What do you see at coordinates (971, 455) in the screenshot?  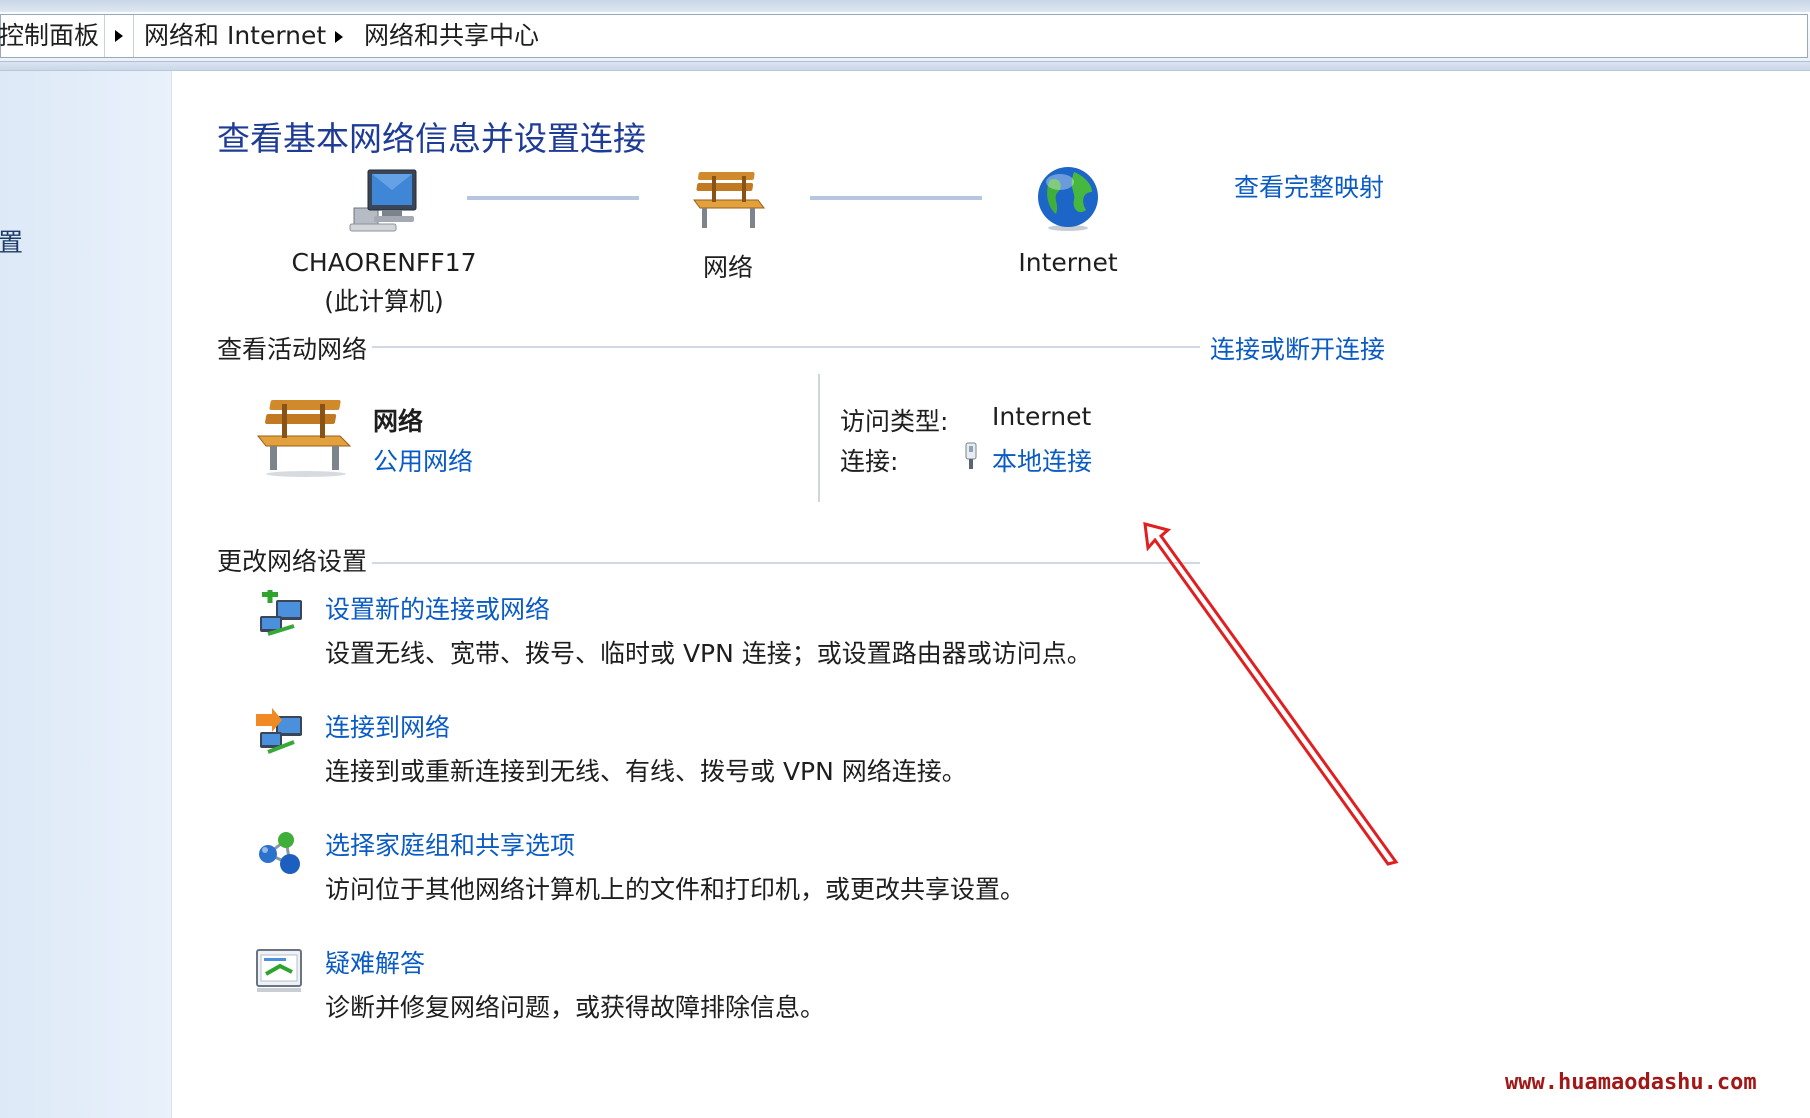 I see `ethernet-icon` at bounding box center [971, 455].